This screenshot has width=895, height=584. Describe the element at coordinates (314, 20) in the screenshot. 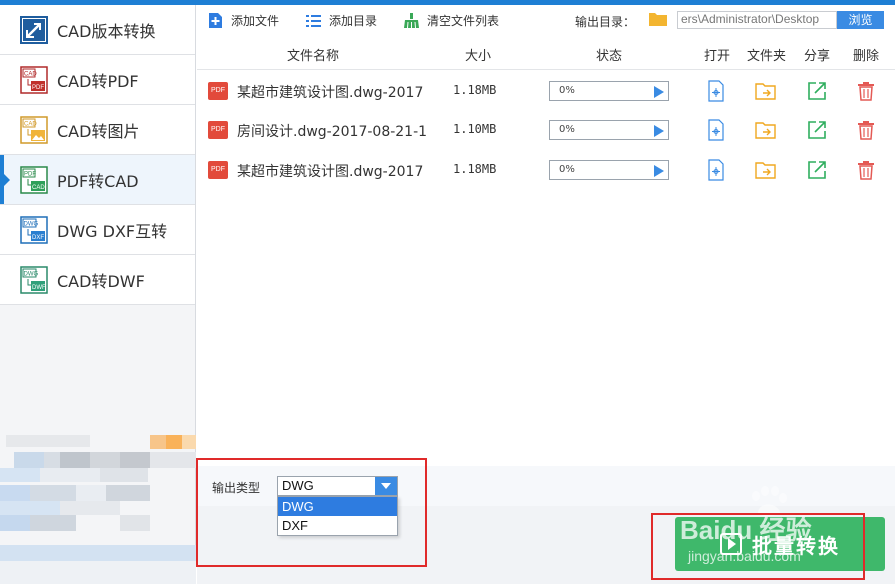

I see `list-icon` at that location.